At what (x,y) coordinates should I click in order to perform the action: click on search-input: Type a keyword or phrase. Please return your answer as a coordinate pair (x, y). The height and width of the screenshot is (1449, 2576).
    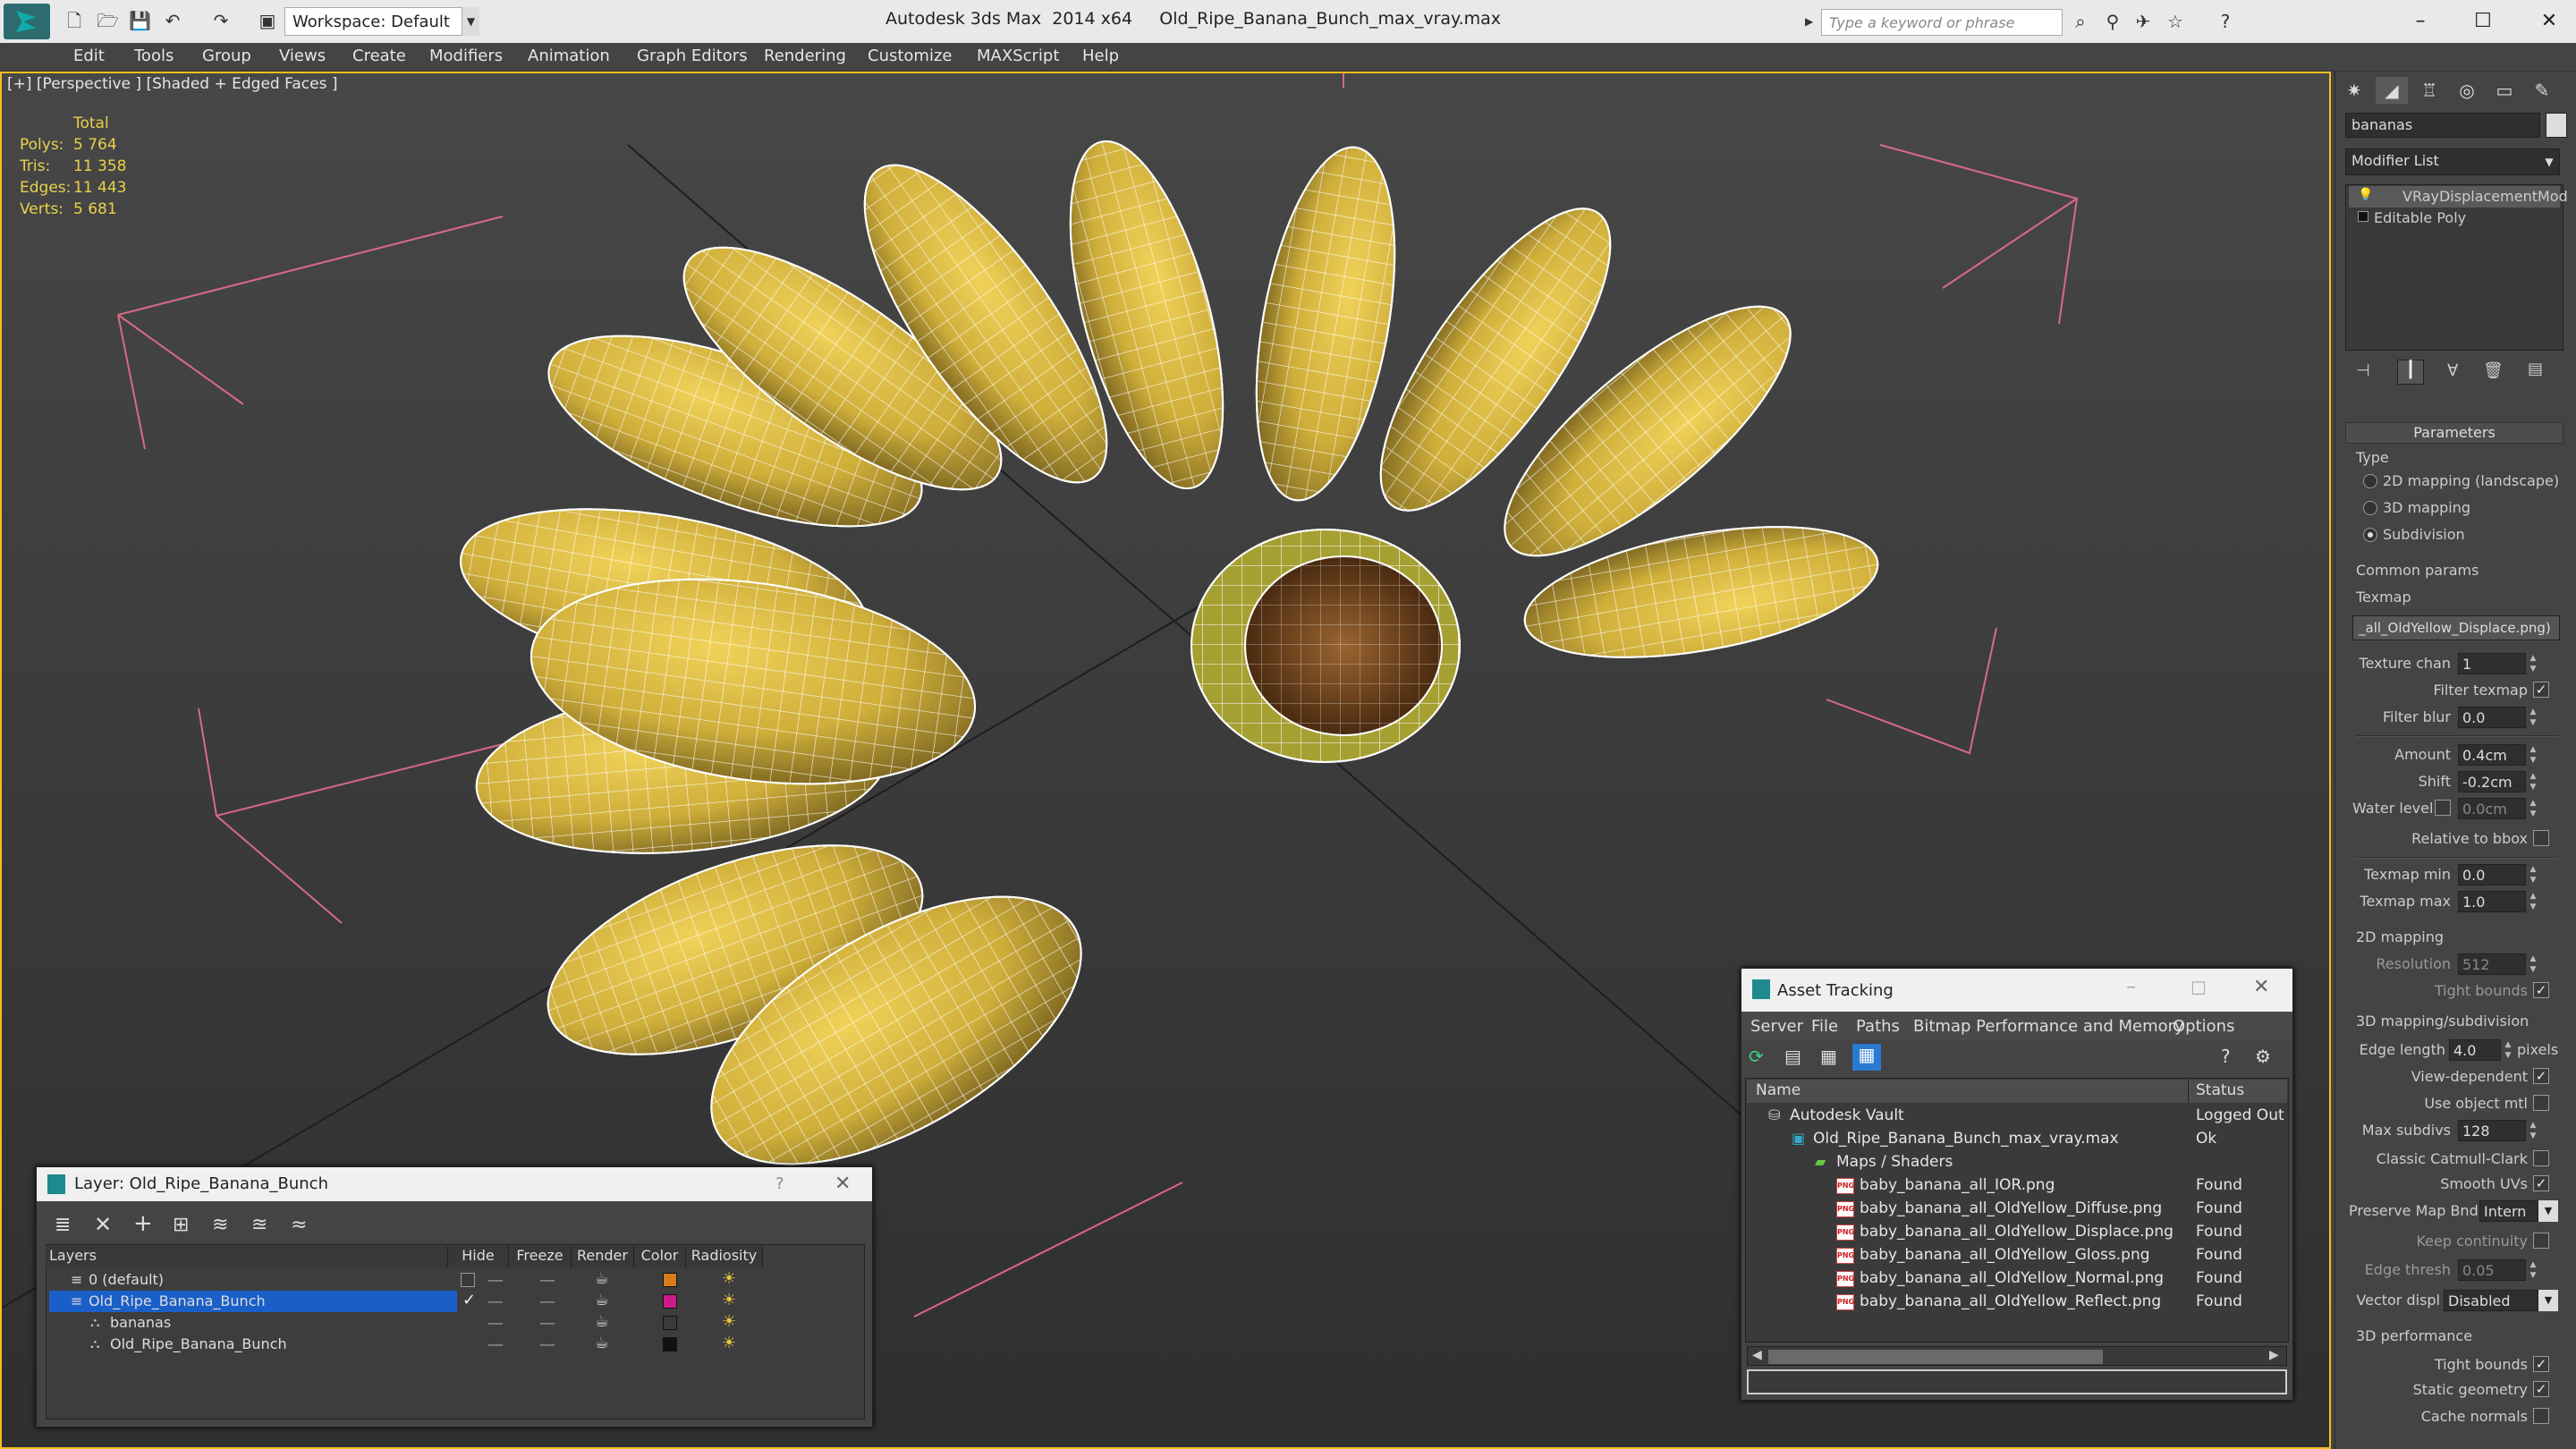
    Looking at the image, I should click on (1942, 22).